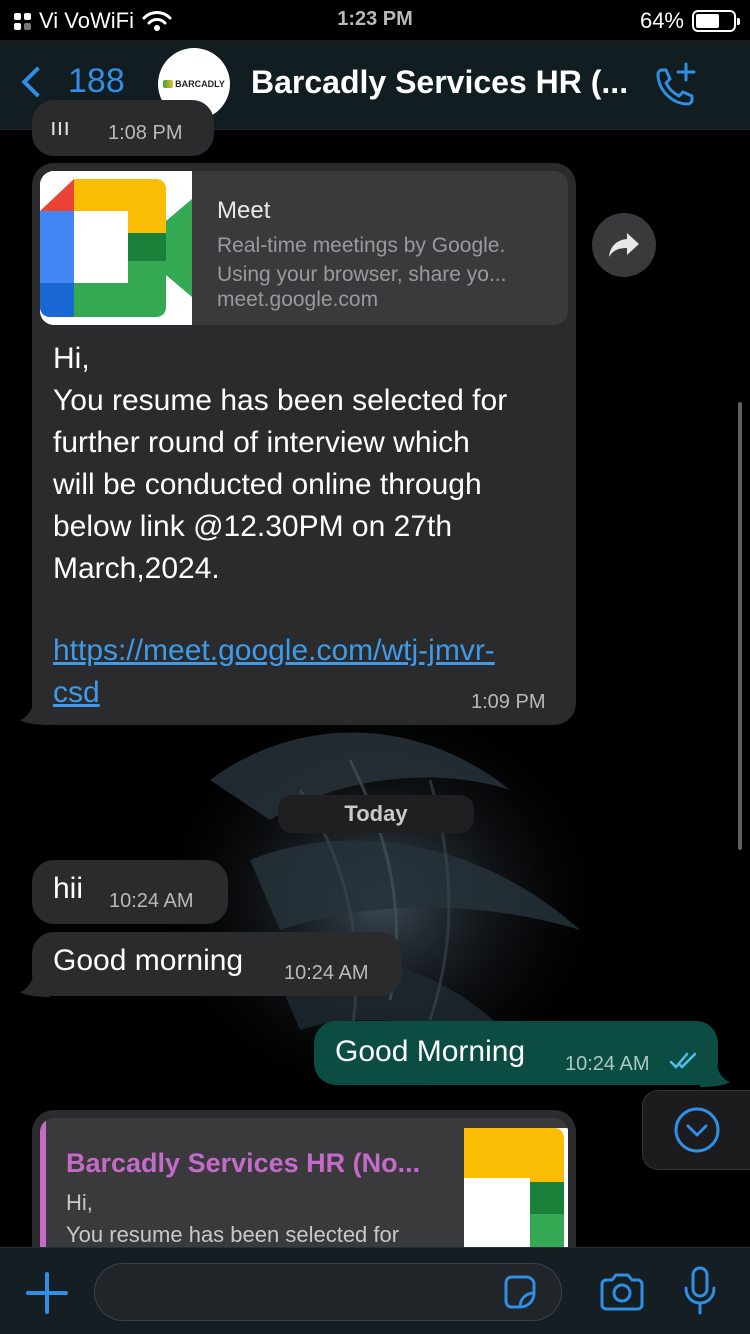 The height and width of the screenshot is (1334, 750). What do you see at coordinates (116, 248) in the screenshot?
I see `google-meet-logo` at bounding box center [116, 248].